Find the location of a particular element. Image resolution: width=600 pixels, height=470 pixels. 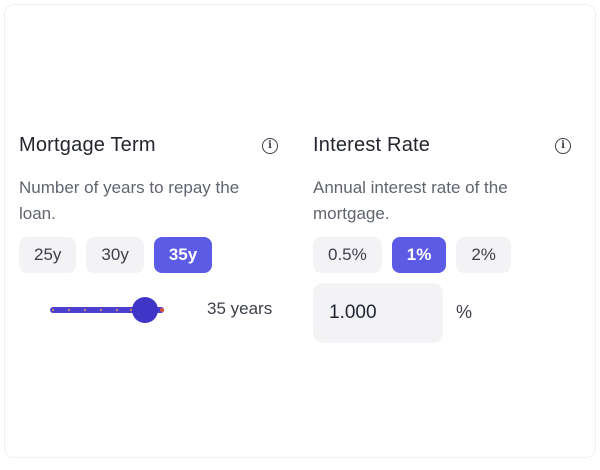

rate-input-row: % is located at coordinates (444, 314).